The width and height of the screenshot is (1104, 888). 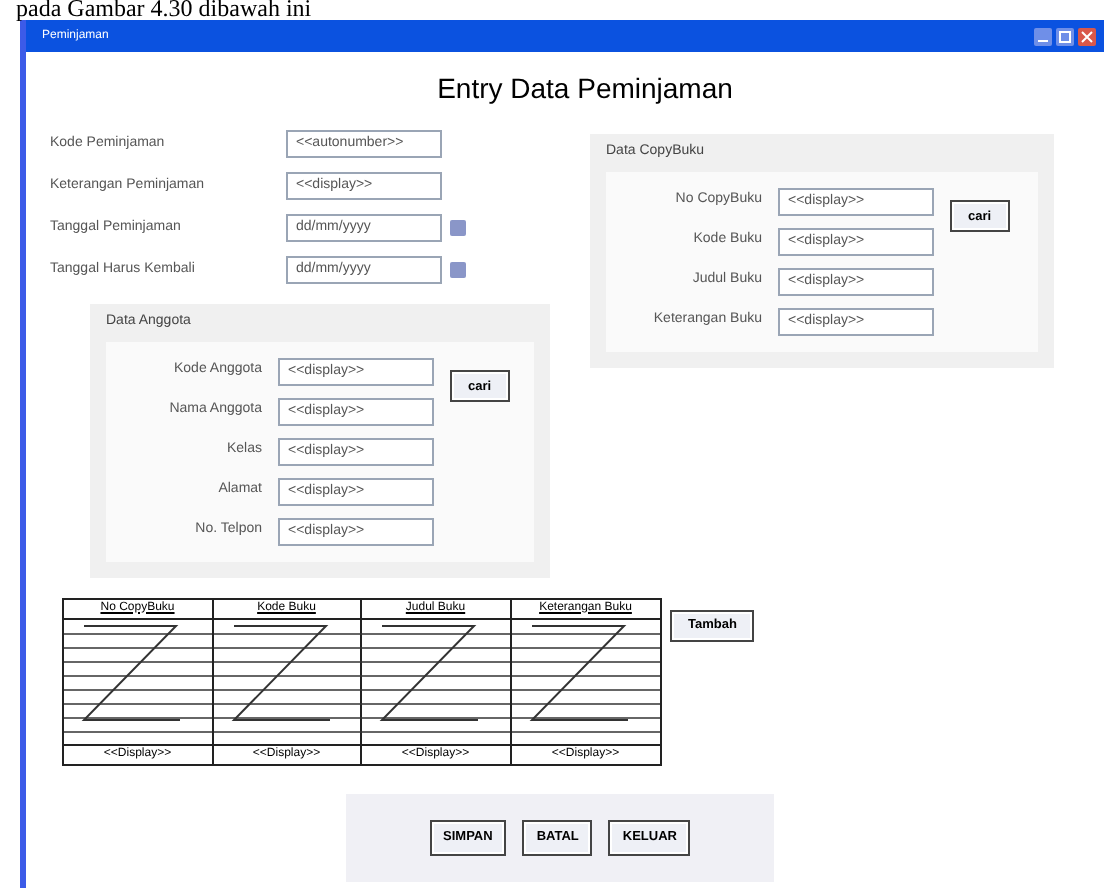 I want to click on maximize-icon, so click(x=1065, y=36).